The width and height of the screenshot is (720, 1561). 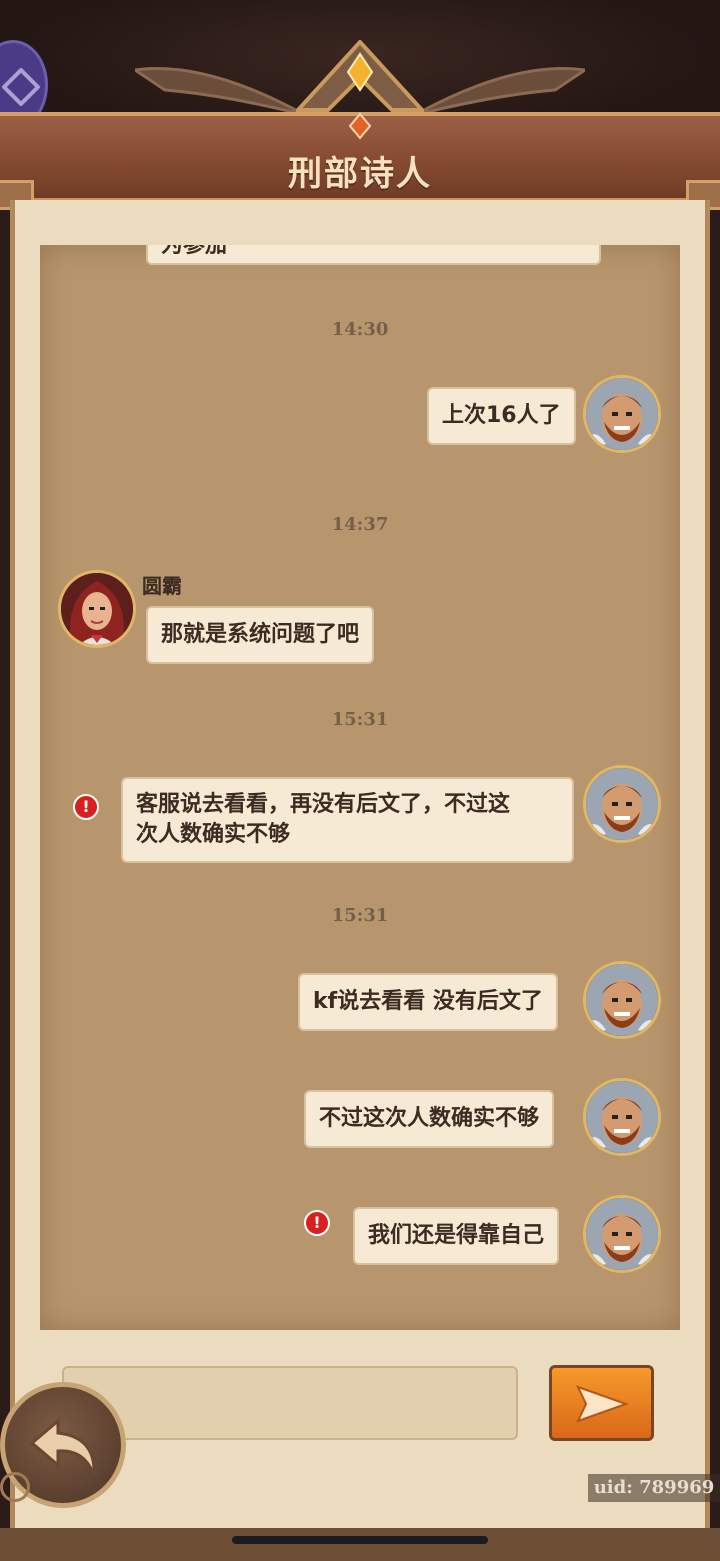 I want to click on message-text: 上次16人了, so click(x=501, y=415).